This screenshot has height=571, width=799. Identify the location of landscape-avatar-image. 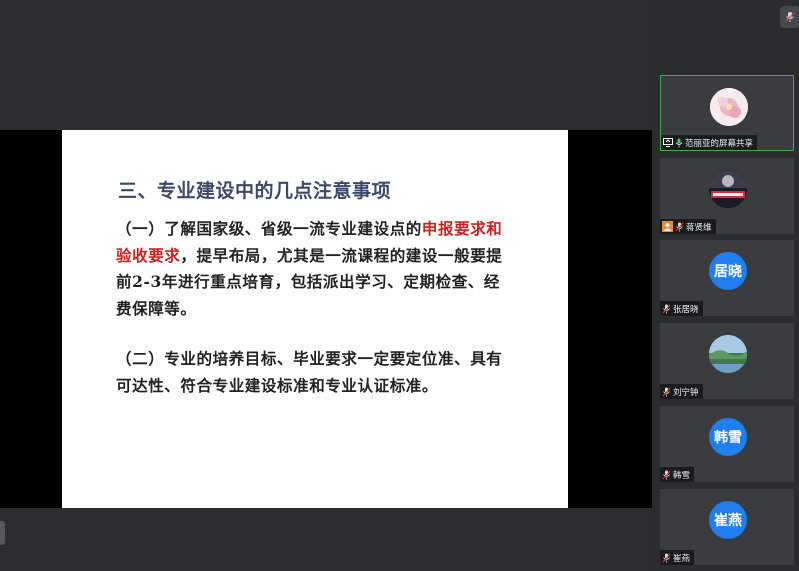
(728, 354).